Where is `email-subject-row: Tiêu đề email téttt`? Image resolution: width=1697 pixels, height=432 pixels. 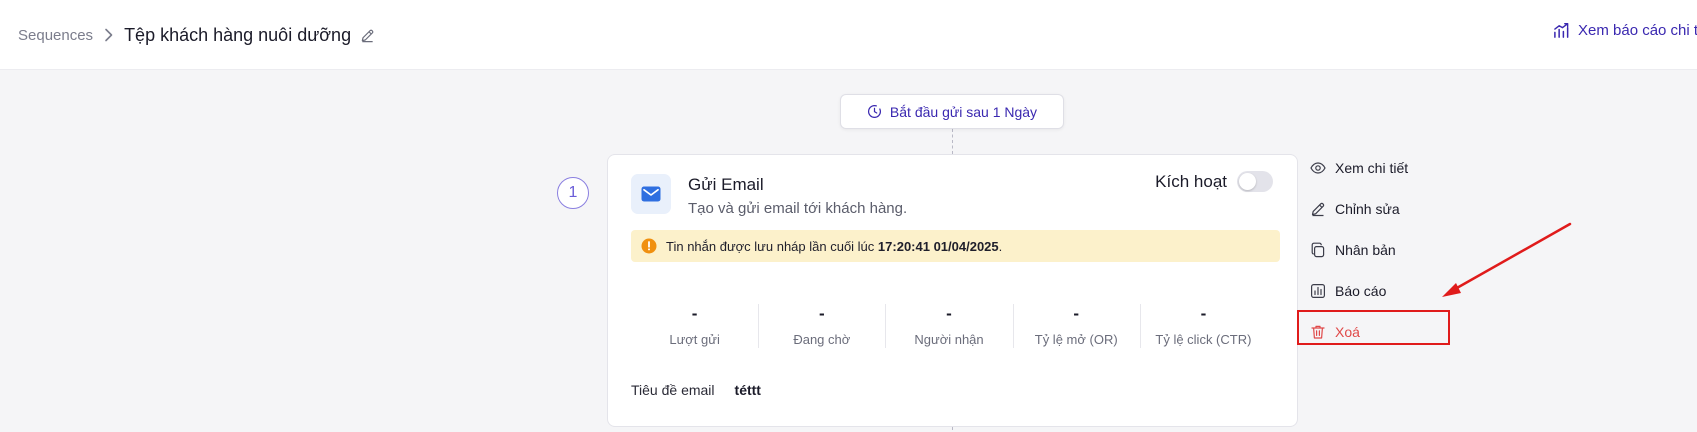
email-subject-row: Tiêu đề email téttt is located at coordinates (696, 390).